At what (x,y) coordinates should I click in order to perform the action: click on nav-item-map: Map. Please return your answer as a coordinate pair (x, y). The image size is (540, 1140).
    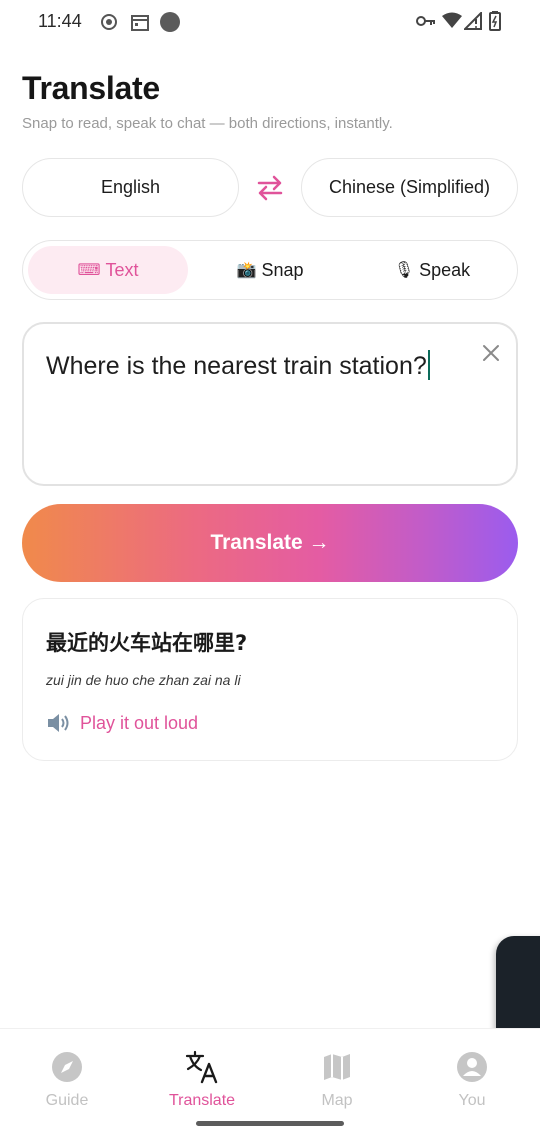
    Looking at the image, I should click on (337, 1079).